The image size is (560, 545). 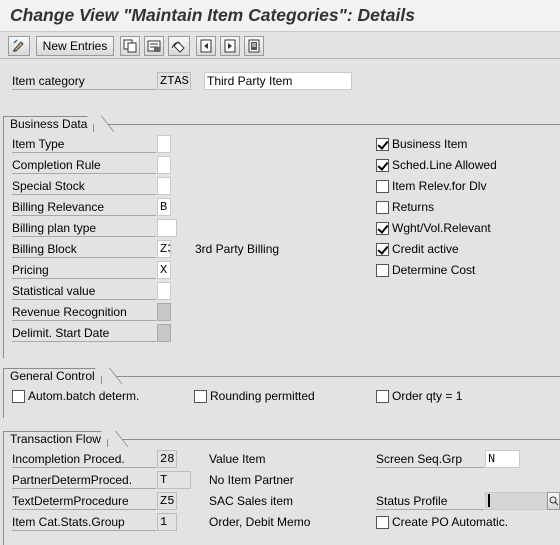 What do you see at coordinates (84, 459) in the screenshot?
I see `incompletion-proced-label: Incompletion Proced.` at bounding box center [84, 459].